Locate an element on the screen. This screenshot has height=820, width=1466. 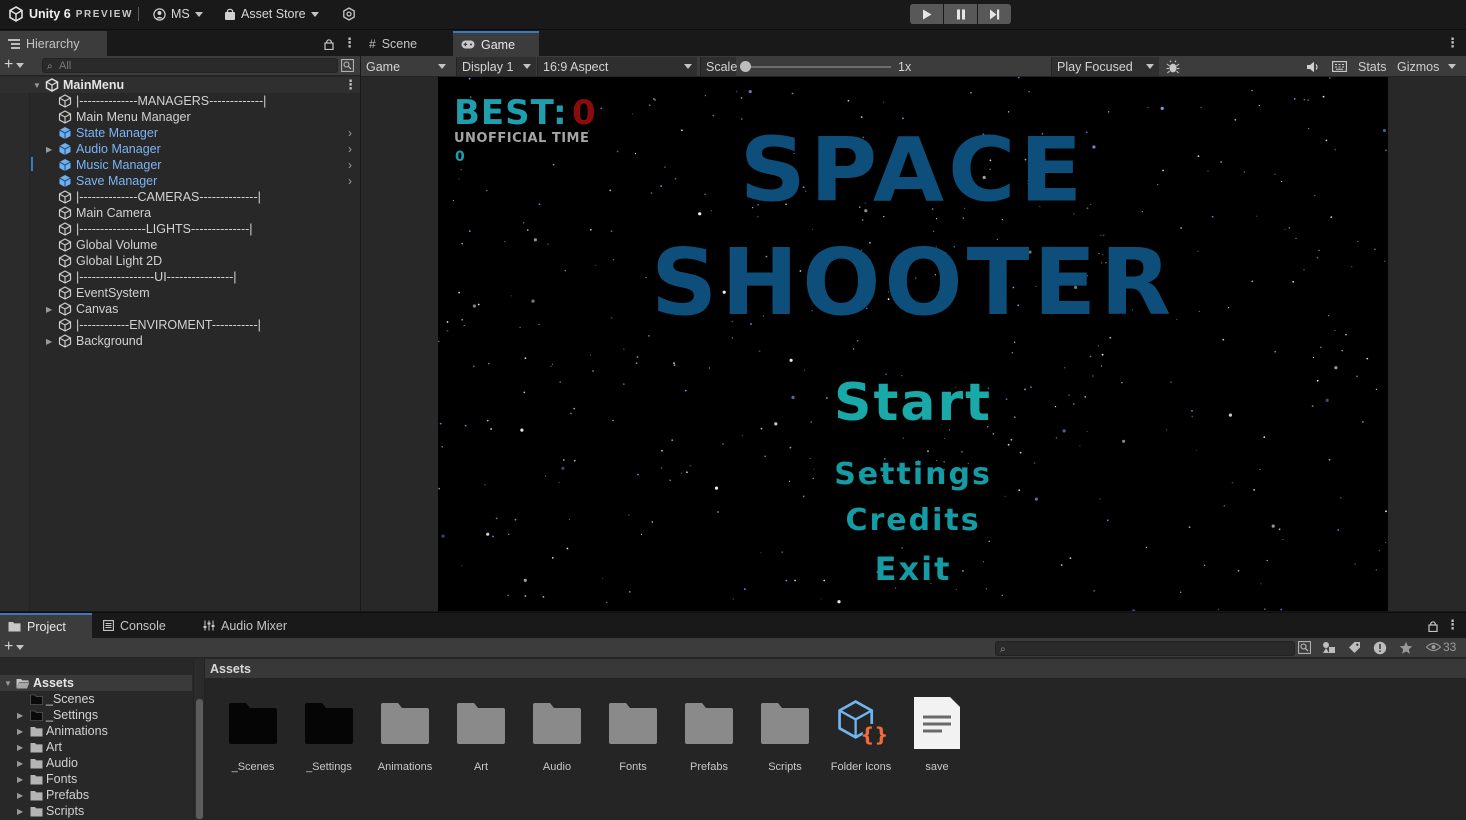
tree-item-folder: ▶ Art is located at coordinates (96, 747).